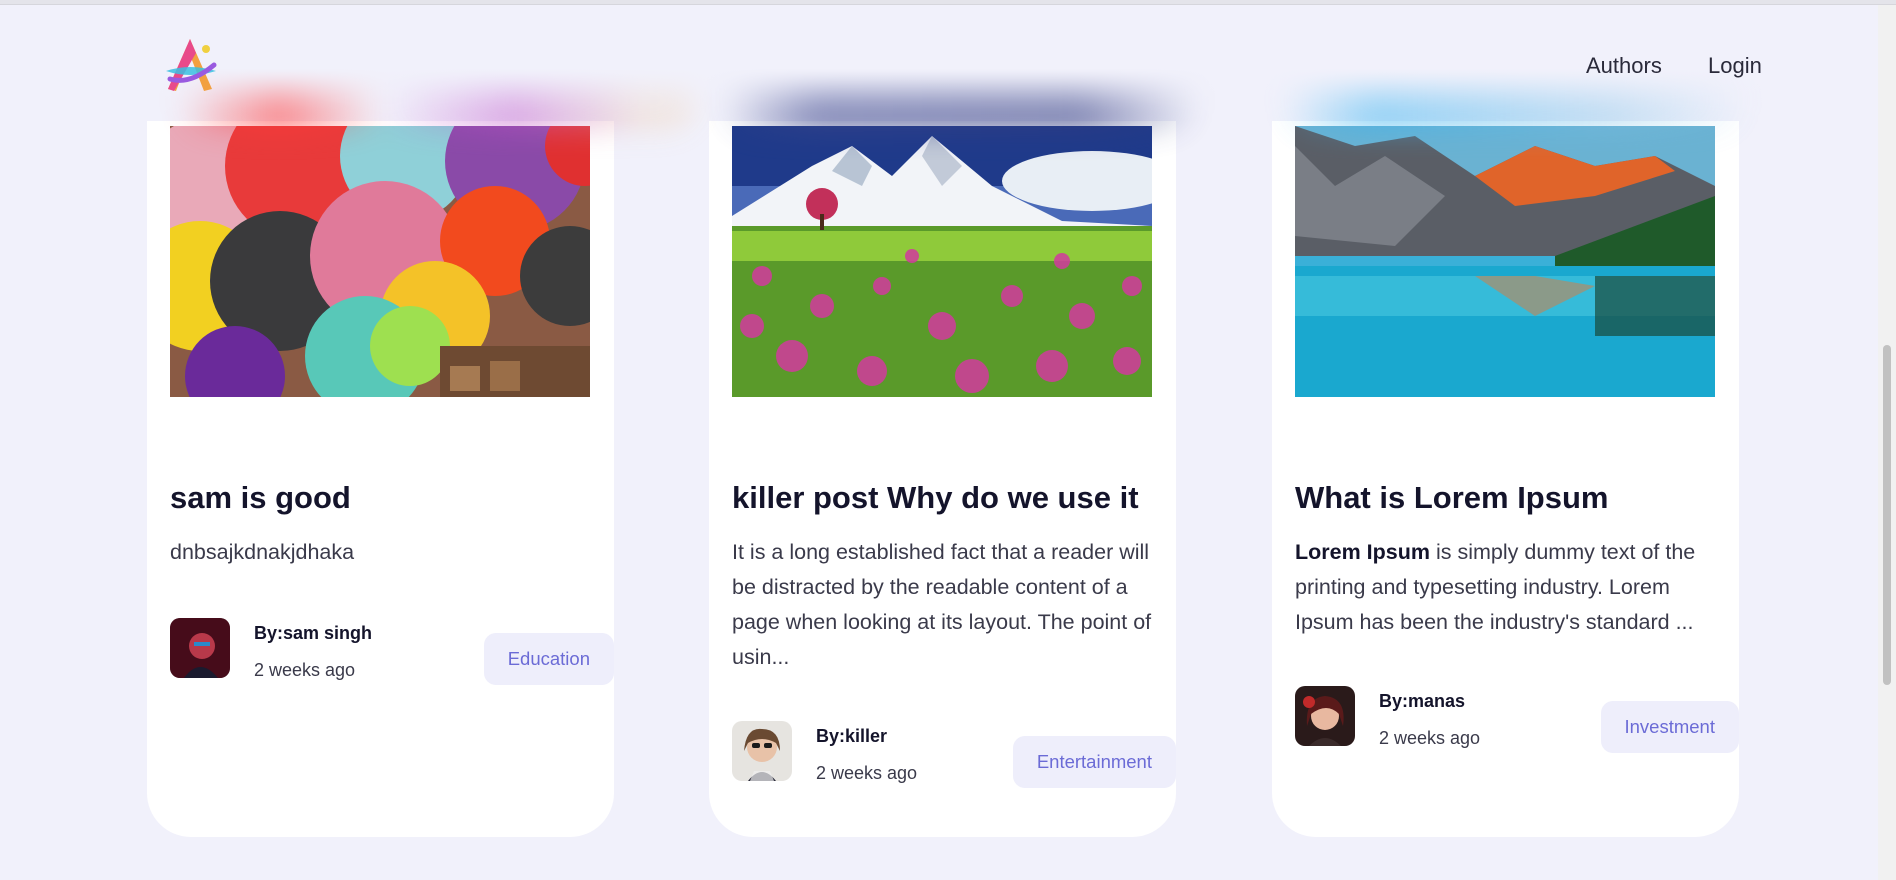  Describe the element at coordinates (1362, 552) in the screenshot. I see `excerpt-bold: Lorem Ipsum` at that location.